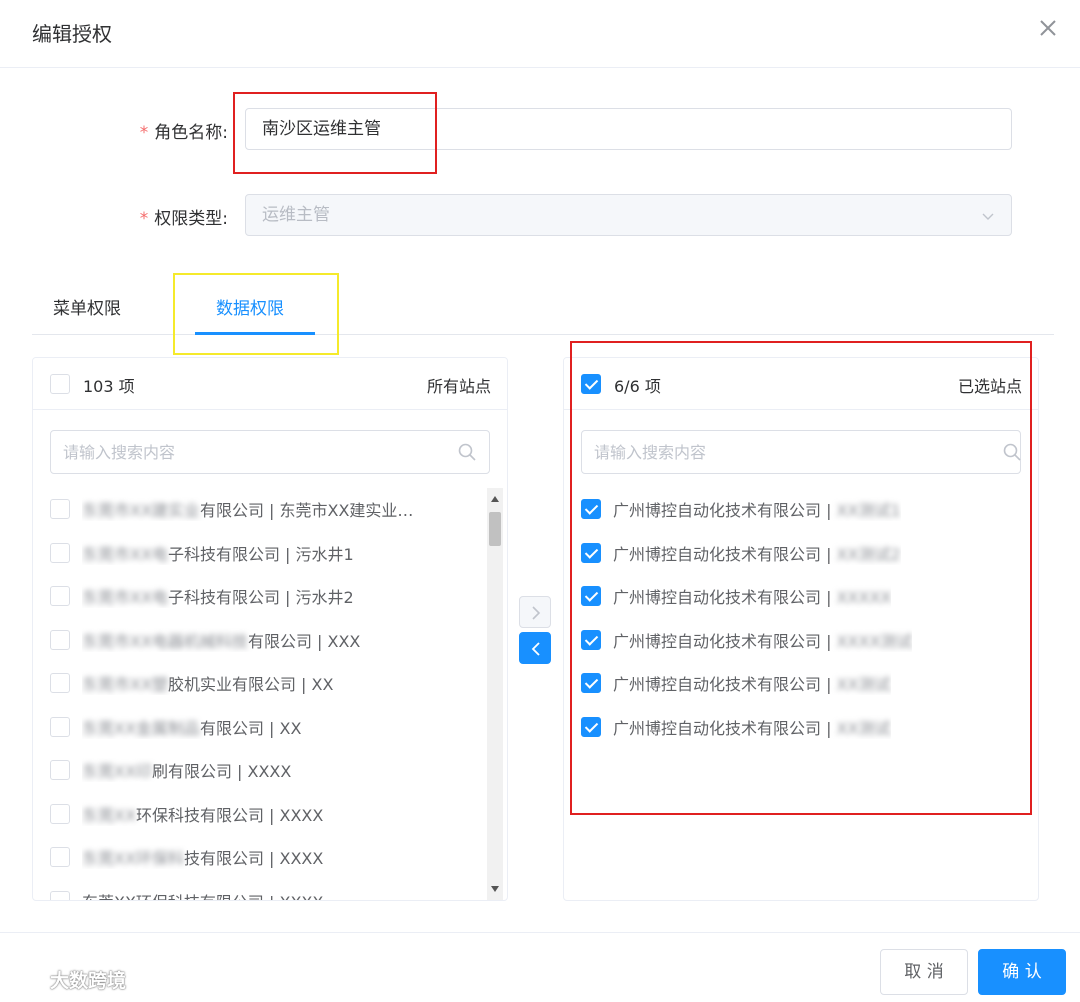  Describe the element at coordinates (868, 510) in the screenshot. I see `item-label-redacted: XX测试1` at that location.